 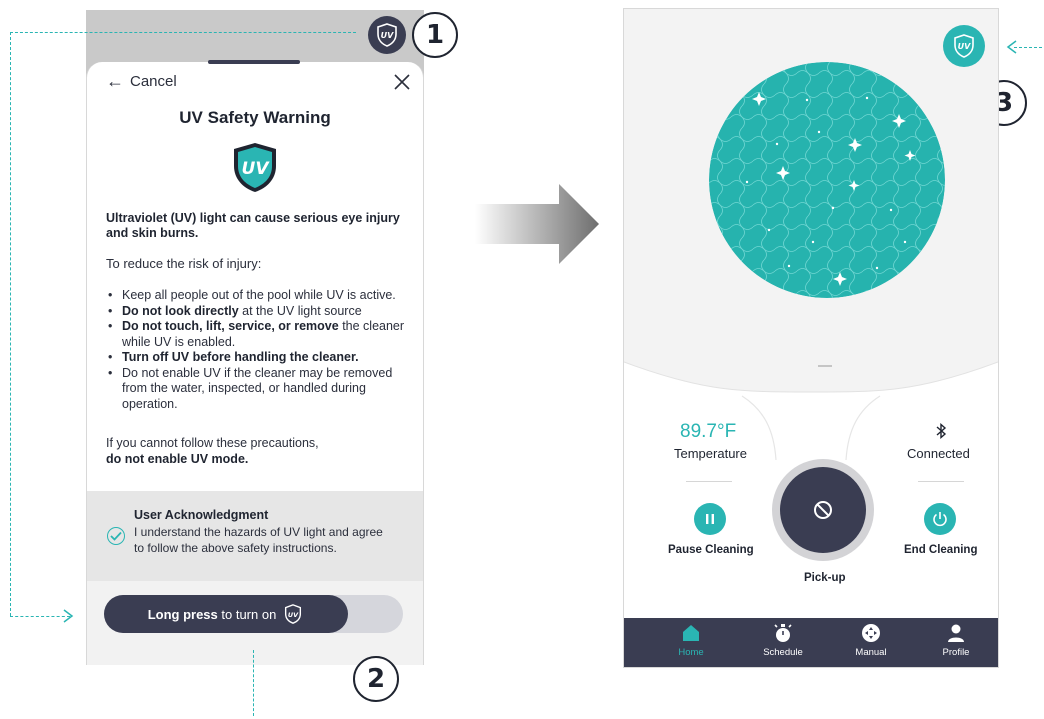 What do you see at coordinates (184, 263) in the screenshot?
I see `reduce-risk-heading: To reduce the risk of injury:` at bounding box center [184, 263].